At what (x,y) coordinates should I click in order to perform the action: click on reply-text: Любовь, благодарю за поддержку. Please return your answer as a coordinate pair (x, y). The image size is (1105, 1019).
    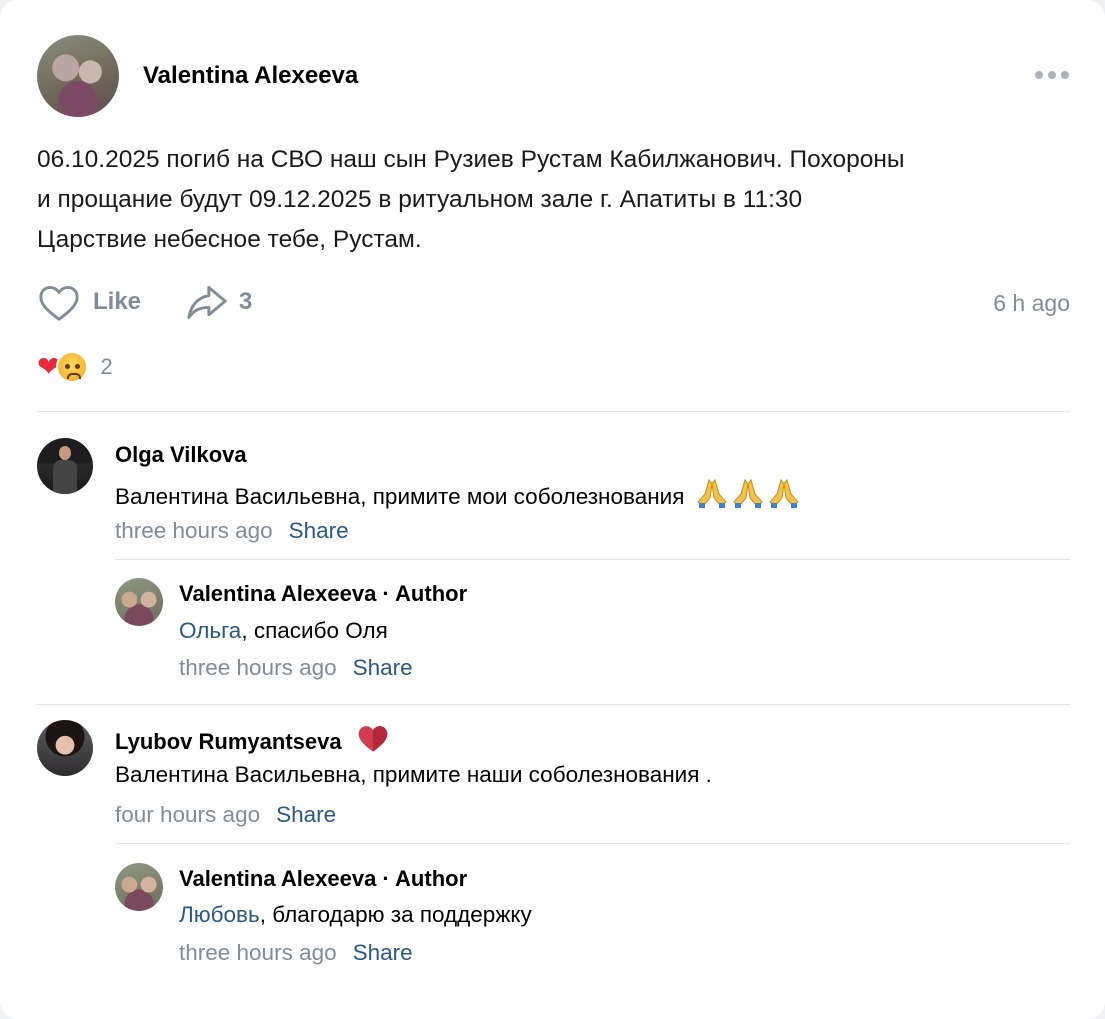
    Looking at the image, I should click on (355, 915).